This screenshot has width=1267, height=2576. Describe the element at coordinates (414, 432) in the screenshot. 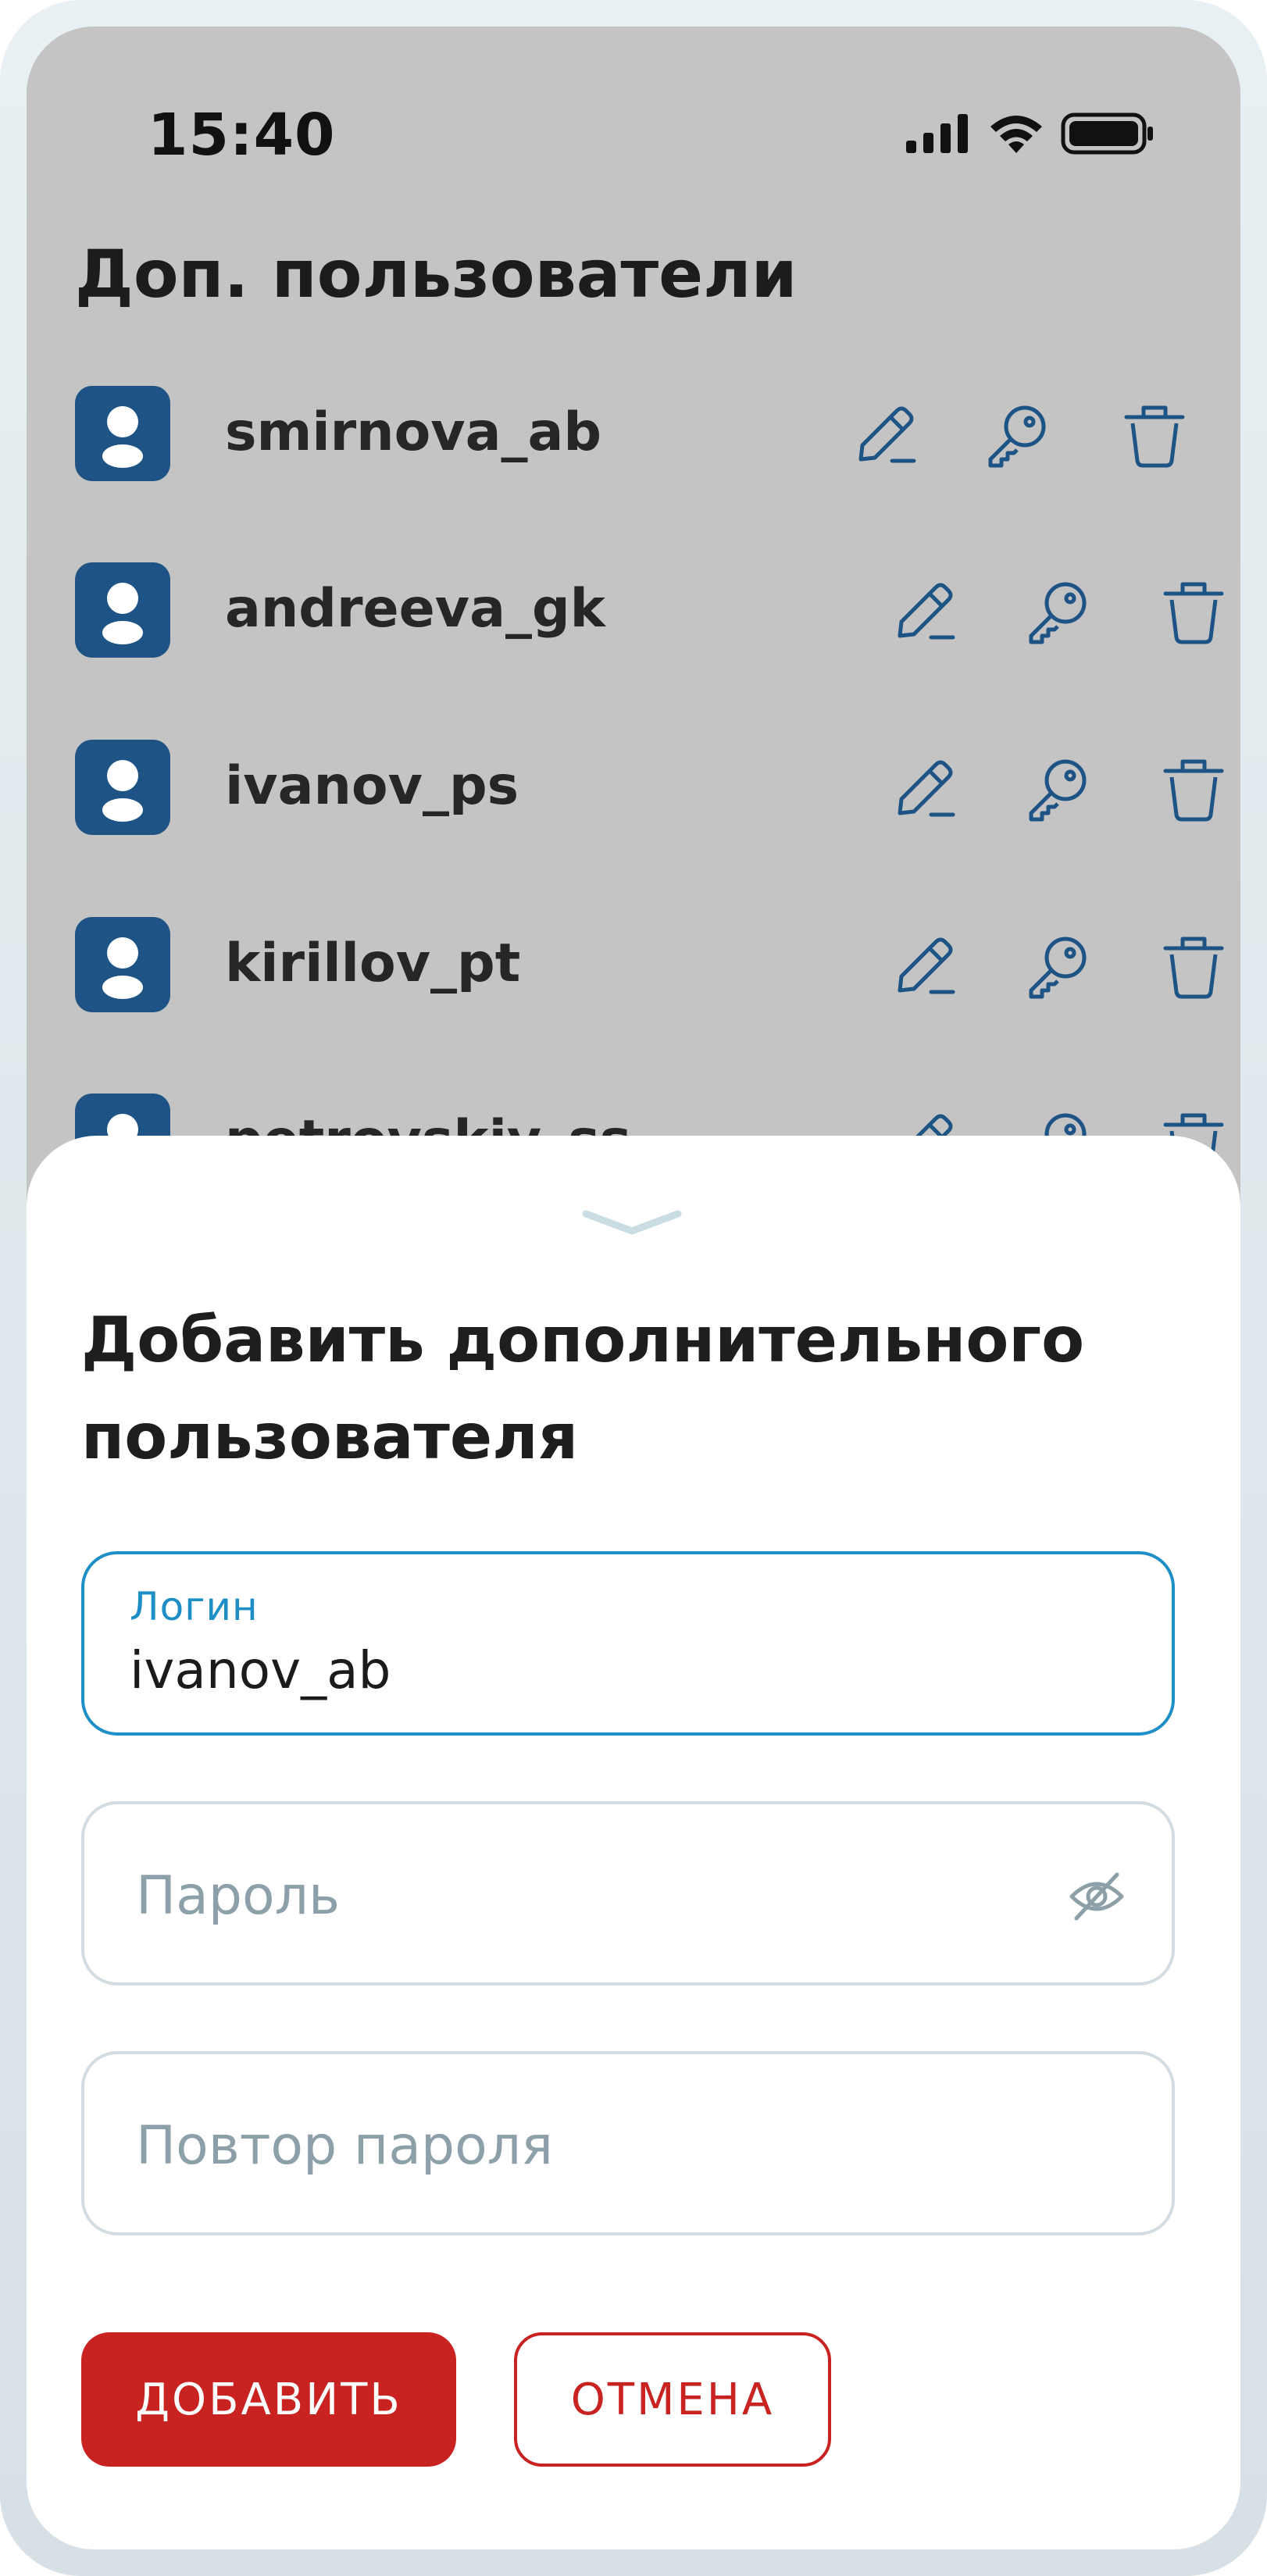

I see `user-login: smirnova_ab` at that location.